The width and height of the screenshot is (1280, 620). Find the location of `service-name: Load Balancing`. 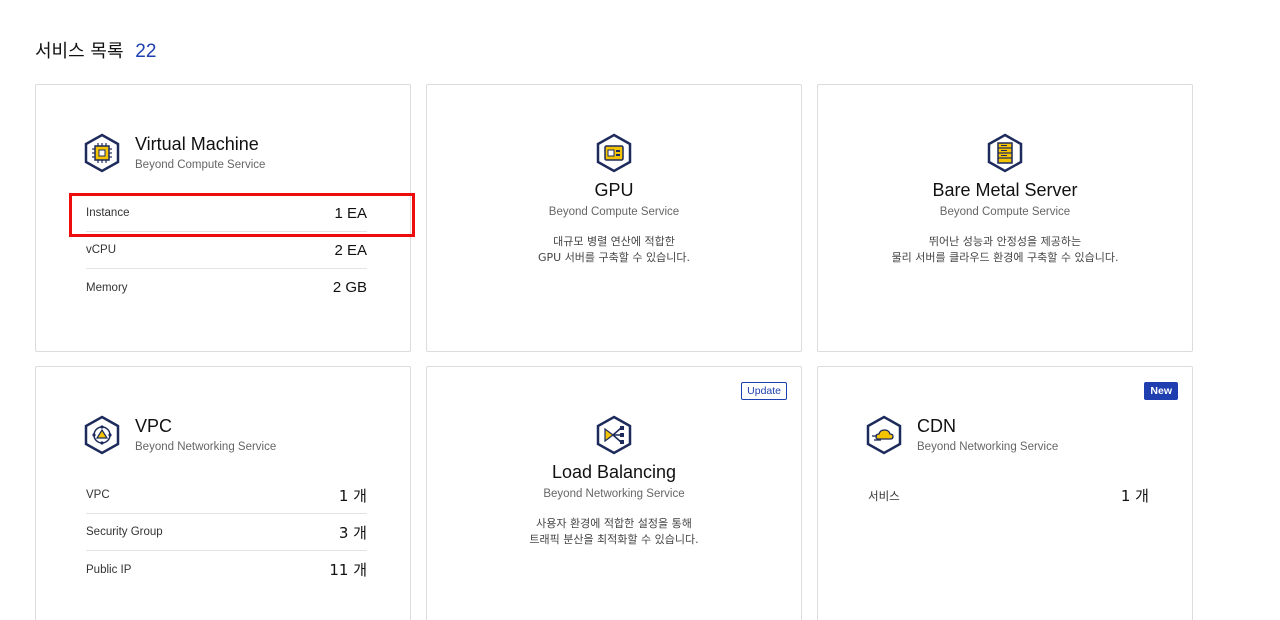

service-name: Load Balancing is located at coordinates (614, 472).